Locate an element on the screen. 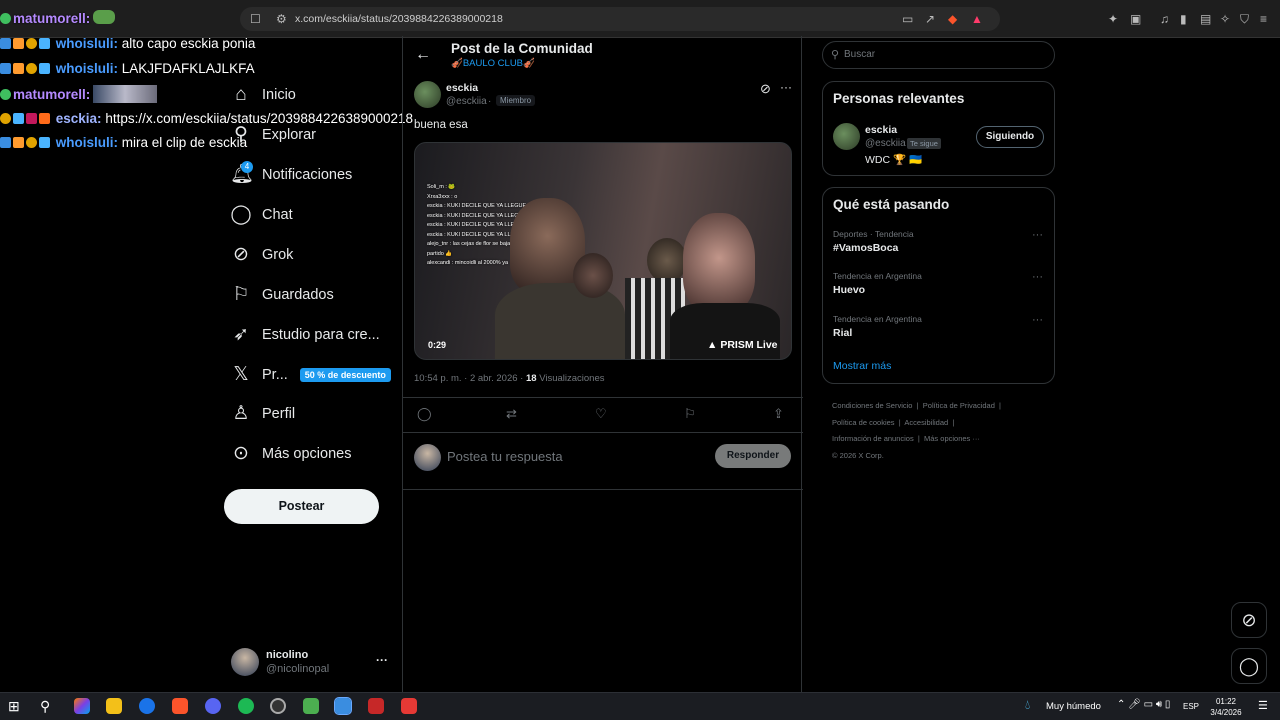 This screenshot has height=720, width=1280. ai-icon: ✧ is located at coordinates (1225, 19).